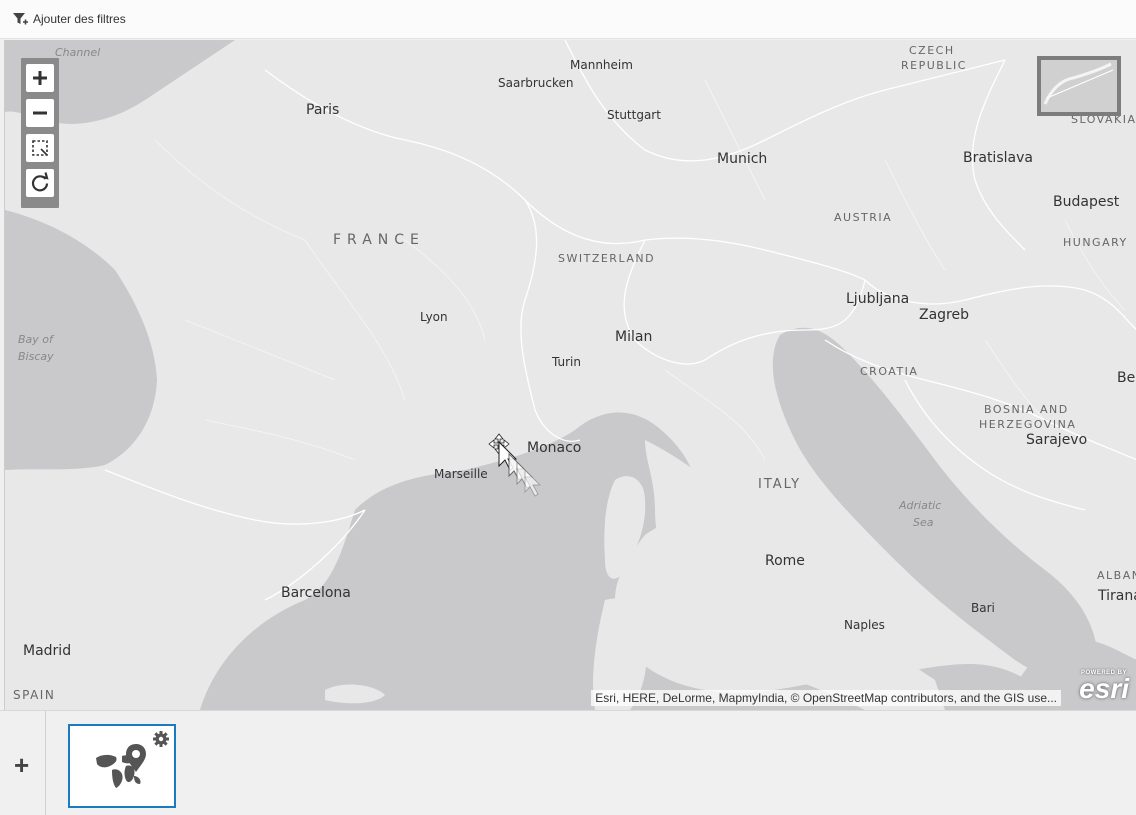 The width and height of the screenshot is (1136, 815). What do you see at coordinates (122, 766) in the screenshot?
I see `map-visualization-thumbnail` at bounding box center [122, 766].